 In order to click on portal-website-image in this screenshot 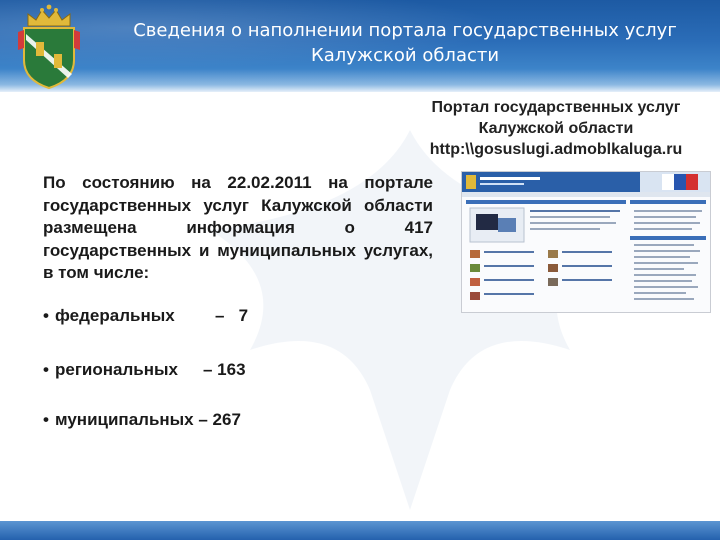, I will do `click(586, 236)`.